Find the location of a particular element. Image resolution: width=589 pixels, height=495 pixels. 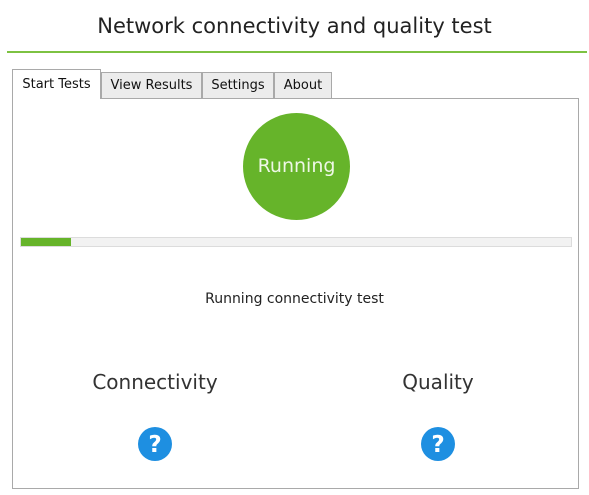

tab-about: About is located at coordinates (303, 85).